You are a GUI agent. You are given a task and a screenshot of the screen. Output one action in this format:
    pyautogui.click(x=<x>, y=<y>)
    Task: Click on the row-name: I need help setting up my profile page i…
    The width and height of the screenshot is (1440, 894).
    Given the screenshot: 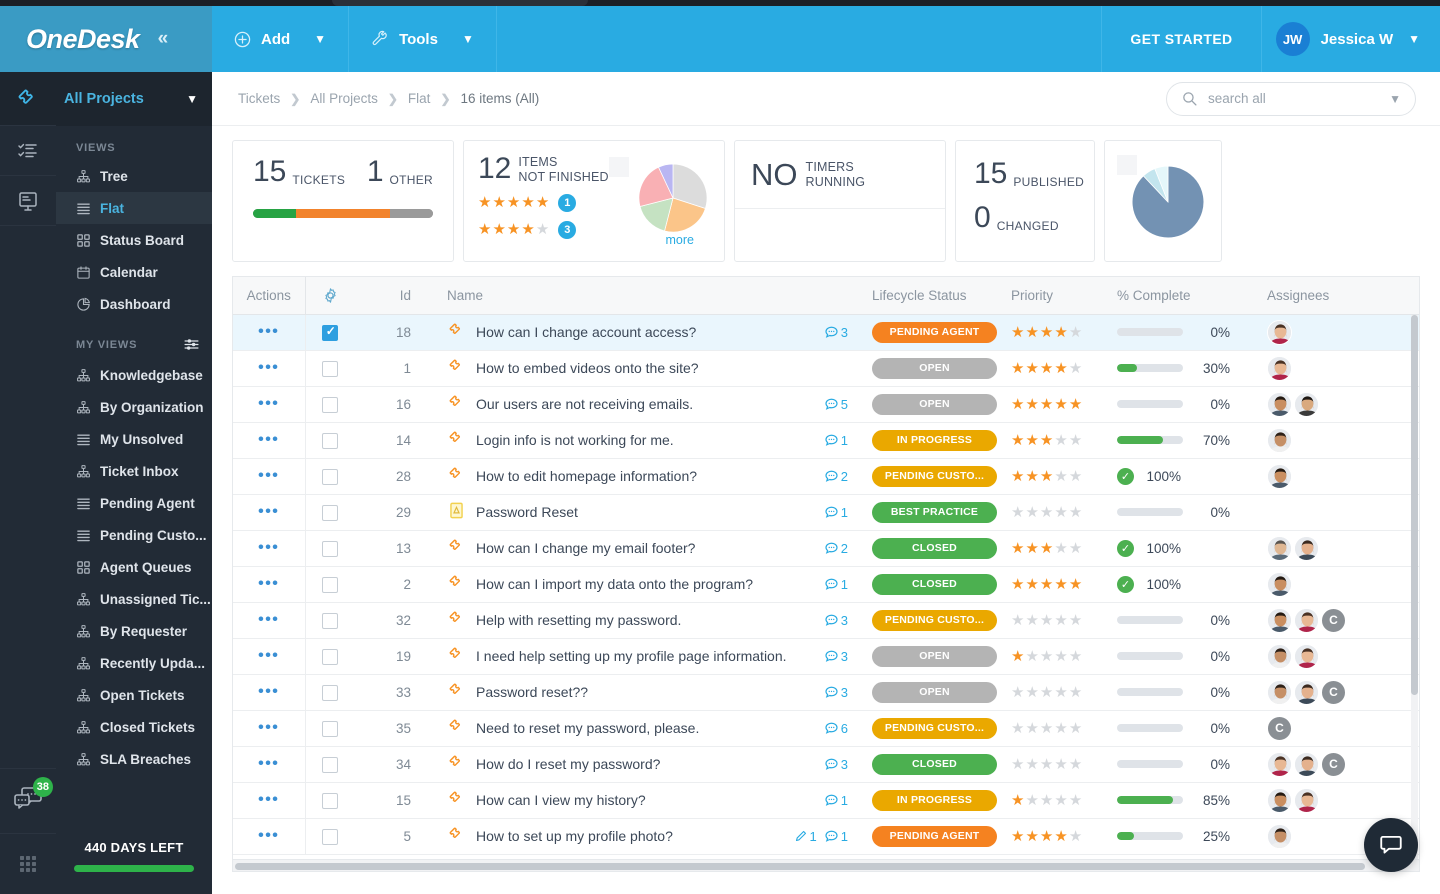 What is the action you would take?
    pyautogui.click(x=631, y=656)
    